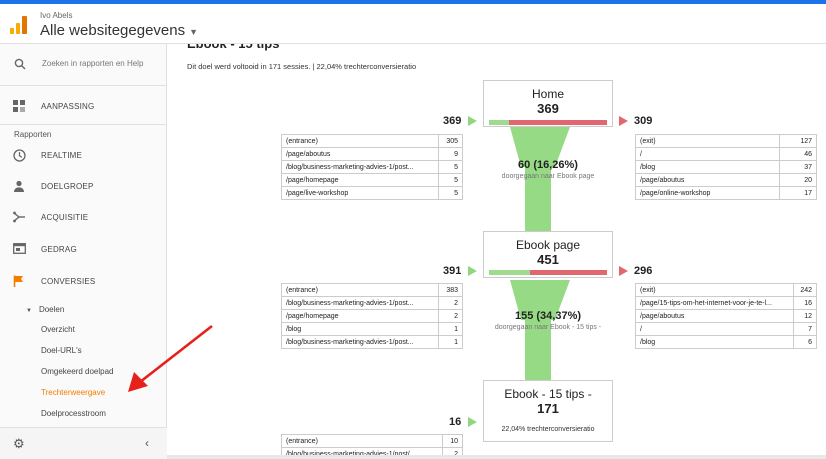  Describe the element at coordinates (194, 32) in the screenshot. I see `caret-down-icon: ▼` at that location.